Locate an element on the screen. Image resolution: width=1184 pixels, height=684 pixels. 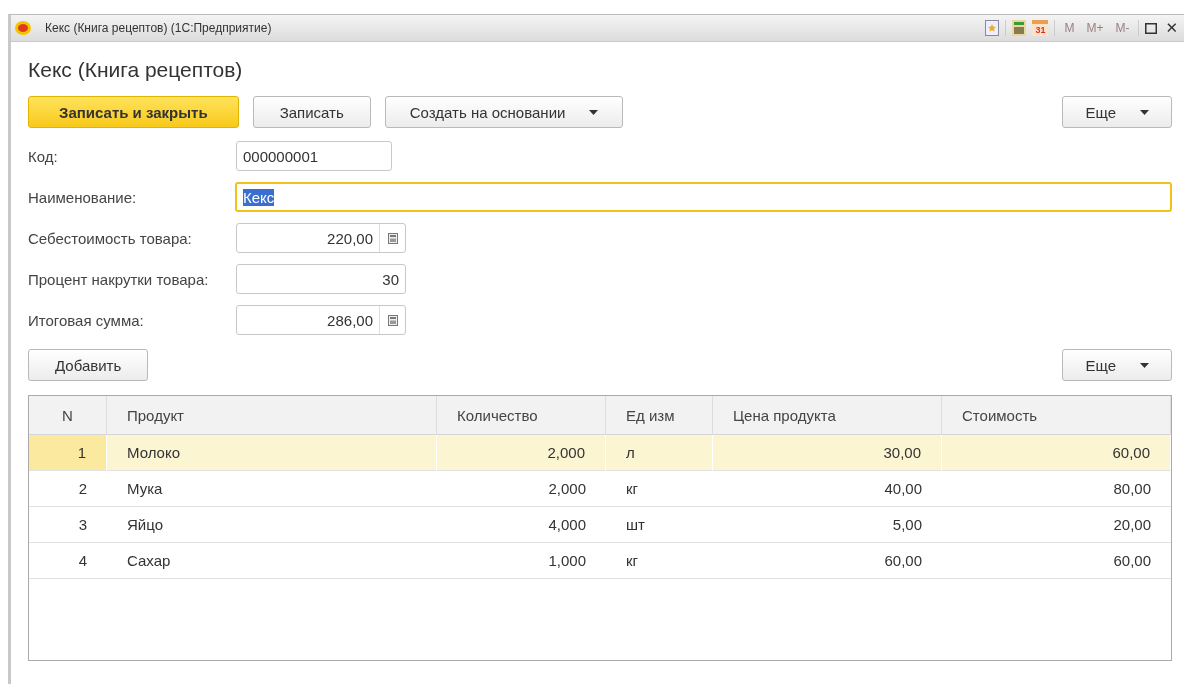
form-title: Кекс (Книга рецептов) is located at coordinates (136, 70).